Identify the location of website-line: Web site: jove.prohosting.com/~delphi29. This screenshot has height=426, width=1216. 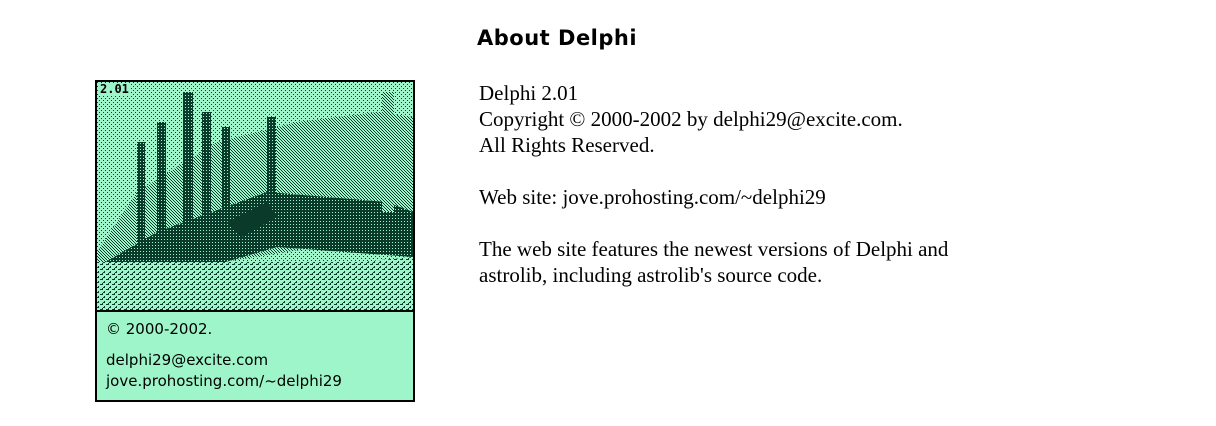
(652, 197).